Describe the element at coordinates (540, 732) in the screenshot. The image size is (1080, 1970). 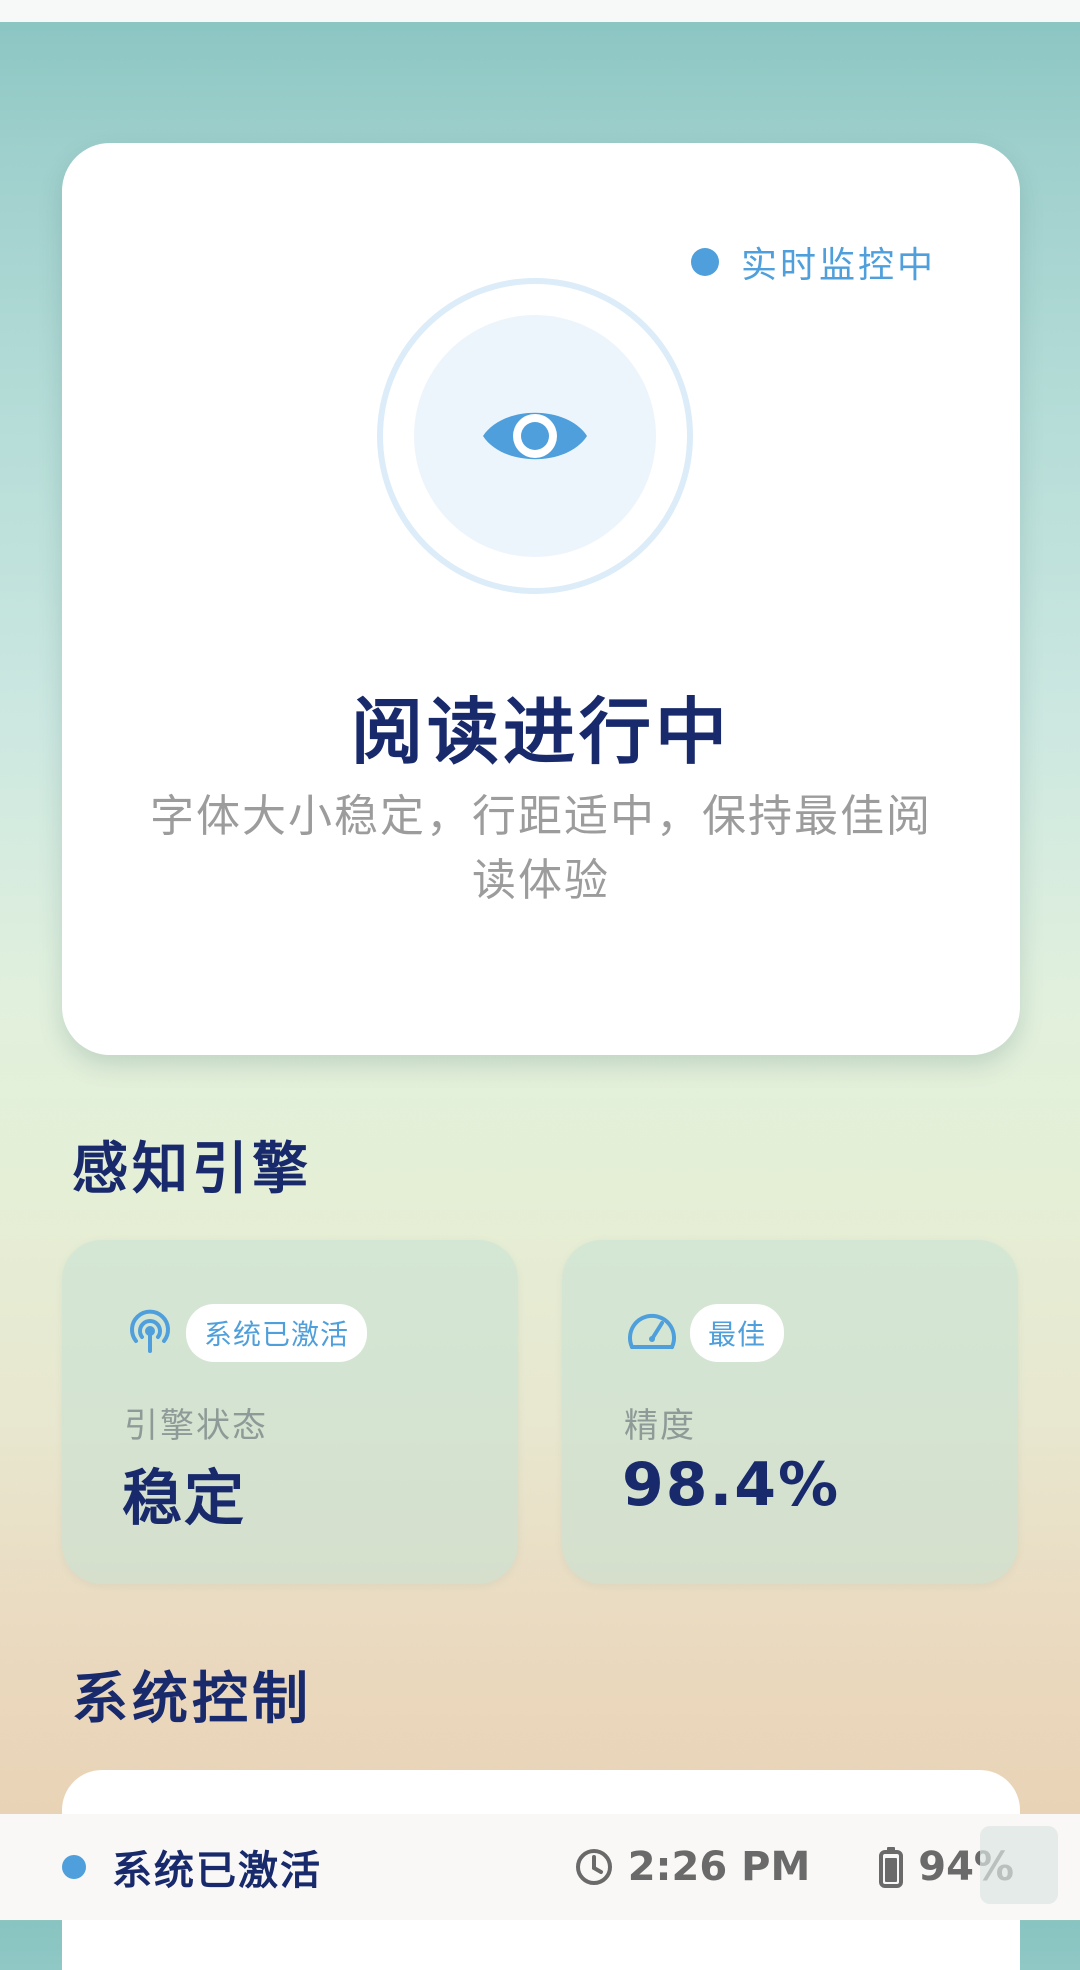
I see `reading-title: 阅读进行中` at that location.